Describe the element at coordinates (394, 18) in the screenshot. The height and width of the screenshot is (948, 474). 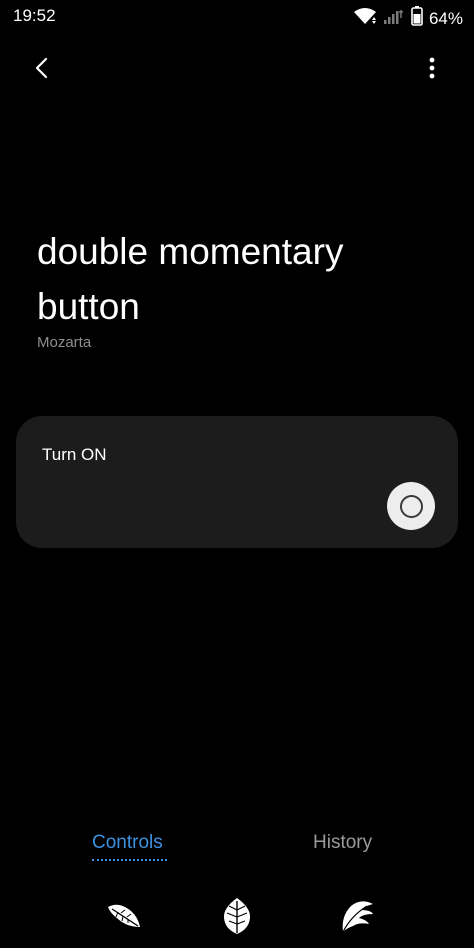
I see `signal-icon` at that location.